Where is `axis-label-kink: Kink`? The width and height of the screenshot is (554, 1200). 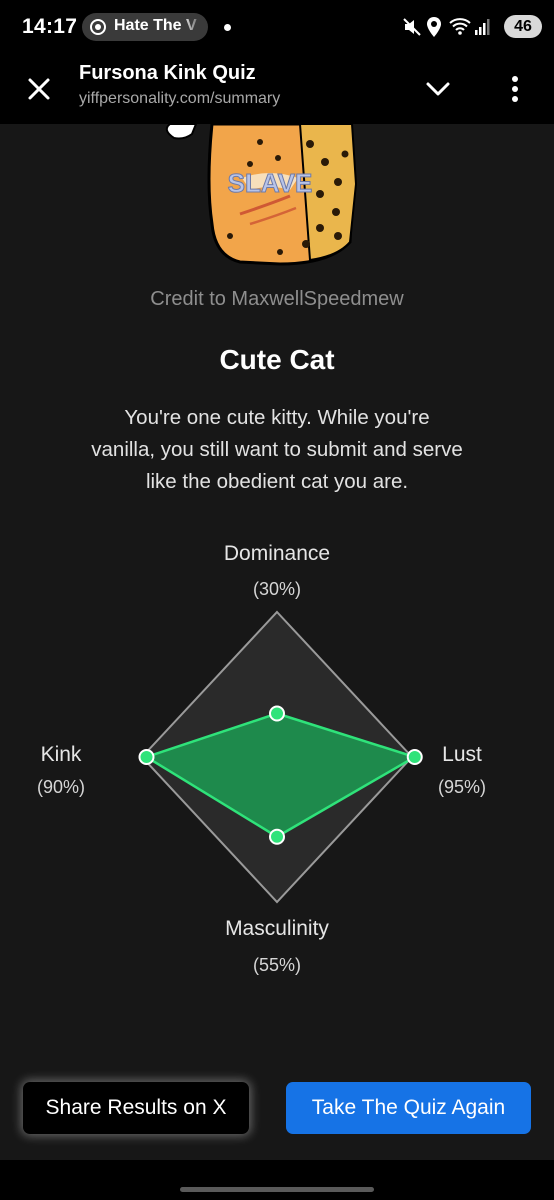 axis-label-kink: Kink is located at coordinates (61, 754).